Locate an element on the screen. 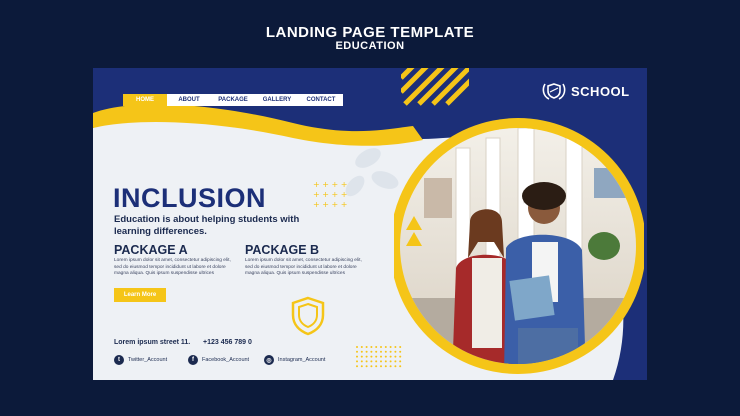  contact-address: Lorem ipsum street 11. is located at coordinates (152, 342).